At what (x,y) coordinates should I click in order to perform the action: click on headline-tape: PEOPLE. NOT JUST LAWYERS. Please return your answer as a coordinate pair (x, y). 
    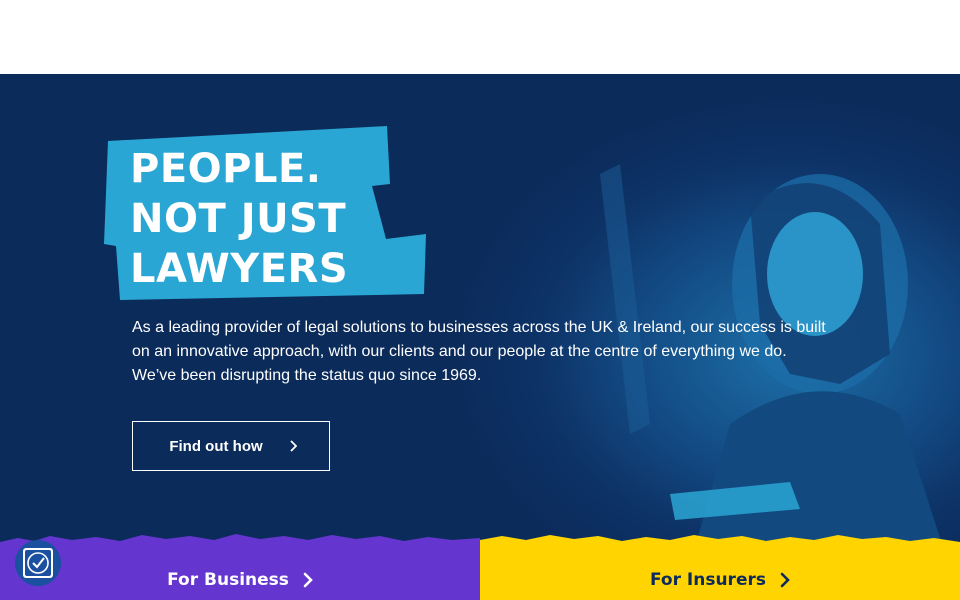
    Looking at the image, I should click on (267, 215).